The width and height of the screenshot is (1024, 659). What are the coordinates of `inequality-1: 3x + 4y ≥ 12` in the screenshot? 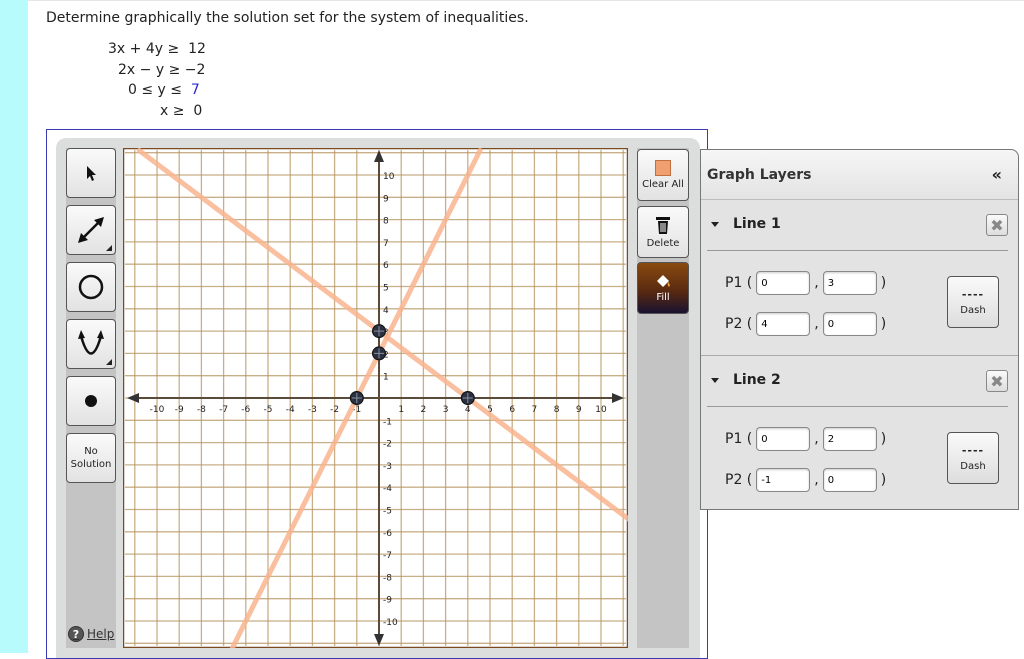 It's located at (157, 49).